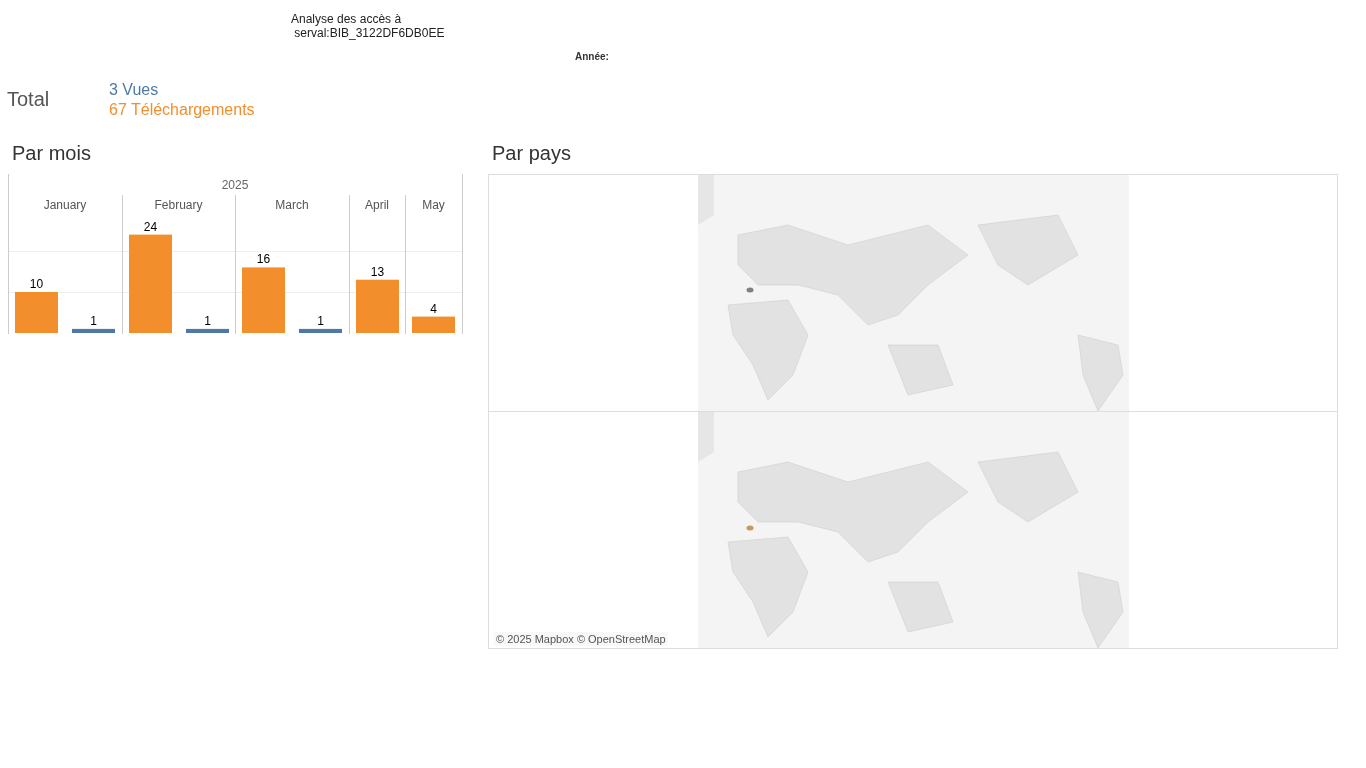 This screenshot has height=768, width=1366. I want to click on year-filter-label: Année:, so click(592, 56).